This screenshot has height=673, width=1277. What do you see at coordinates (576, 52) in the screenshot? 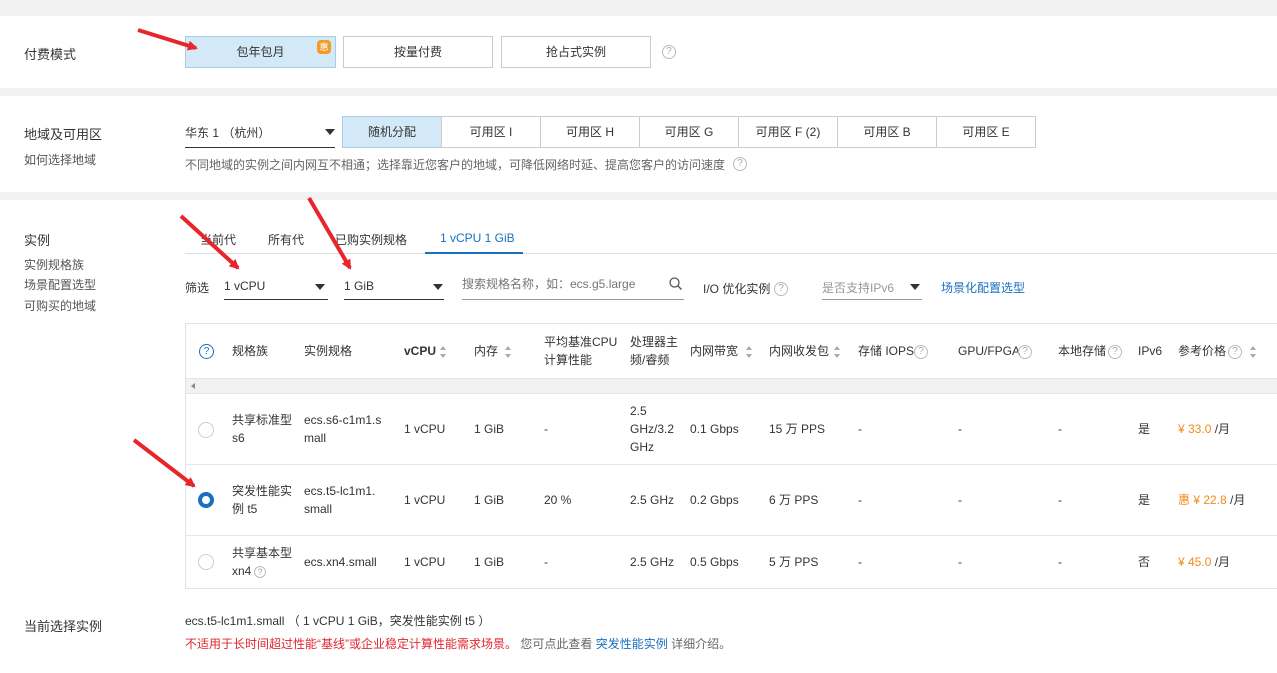
I see `billing-spot-button: 抢占式实例` at bounding box center [576, 52].